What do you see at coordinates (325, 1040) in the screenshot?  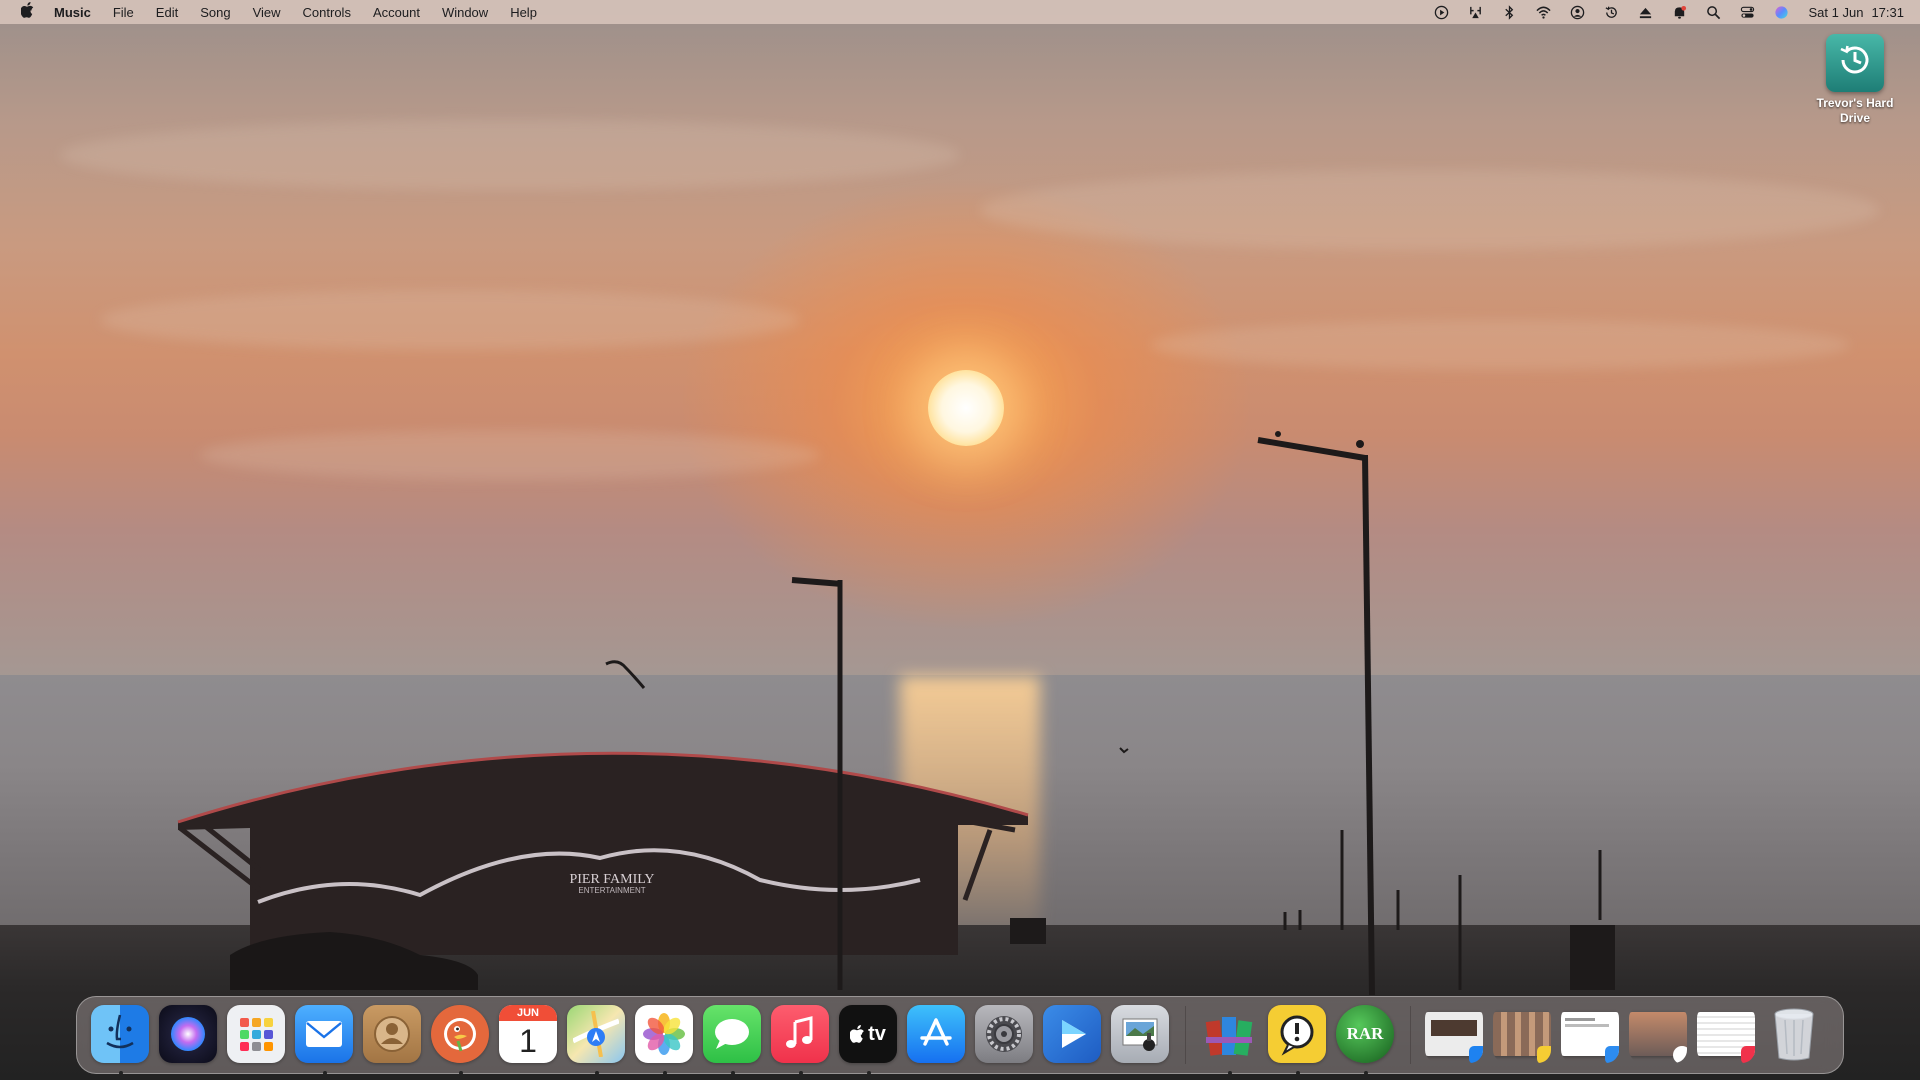 I see `dock-mail` at bounding box center [325, 1040].